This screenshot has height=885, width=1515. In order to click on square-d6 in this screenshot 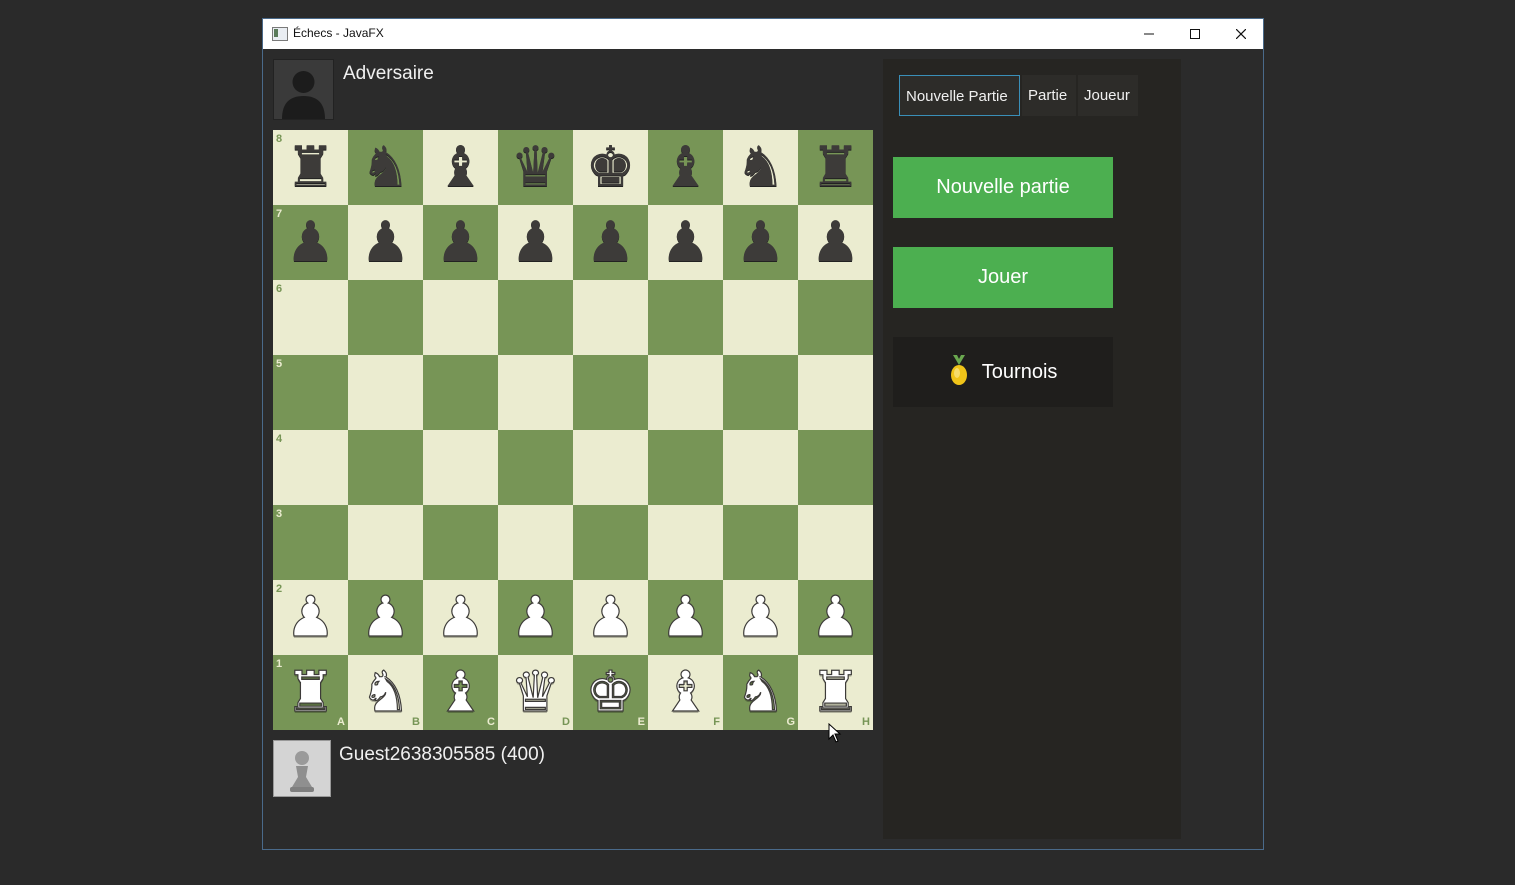, I will do `click(535, 317)`.